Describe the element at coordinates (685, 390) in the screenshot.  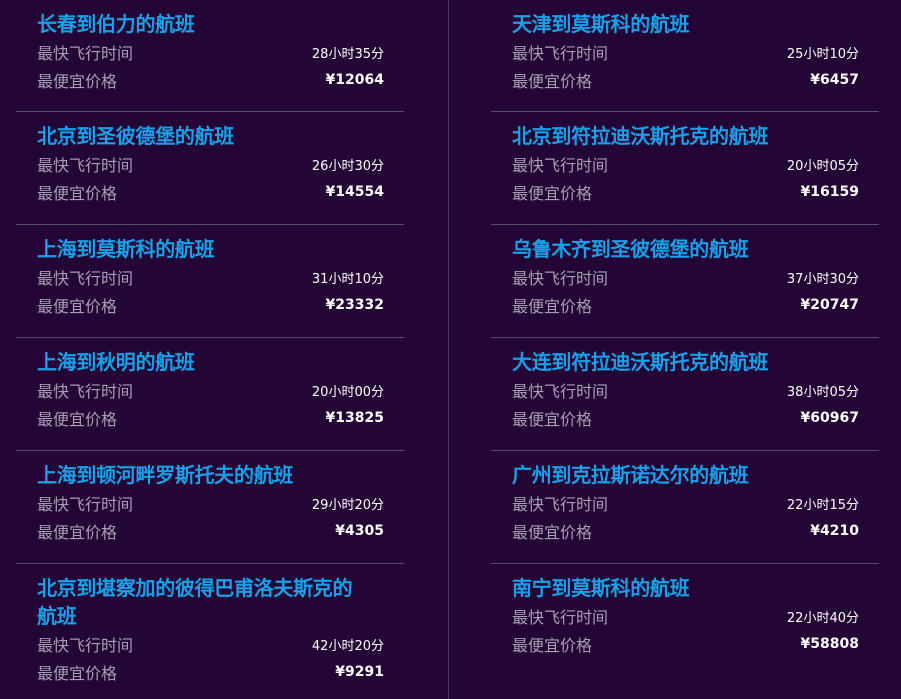
I see `fastest-row: 最快飞行时间 38小时05分` at that location.